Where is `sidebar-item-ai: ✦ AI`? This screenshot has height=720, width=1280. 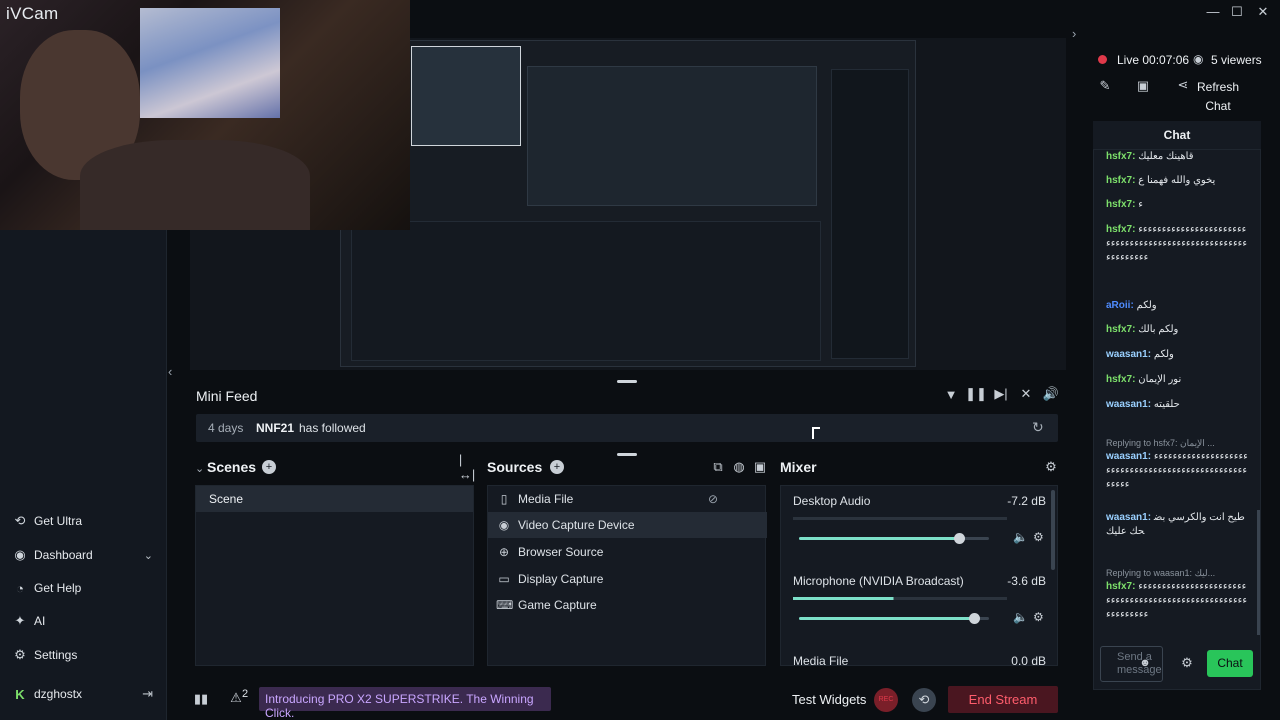
sidebar-item-ai: ✦ AI is located at coordinates (83, 621).